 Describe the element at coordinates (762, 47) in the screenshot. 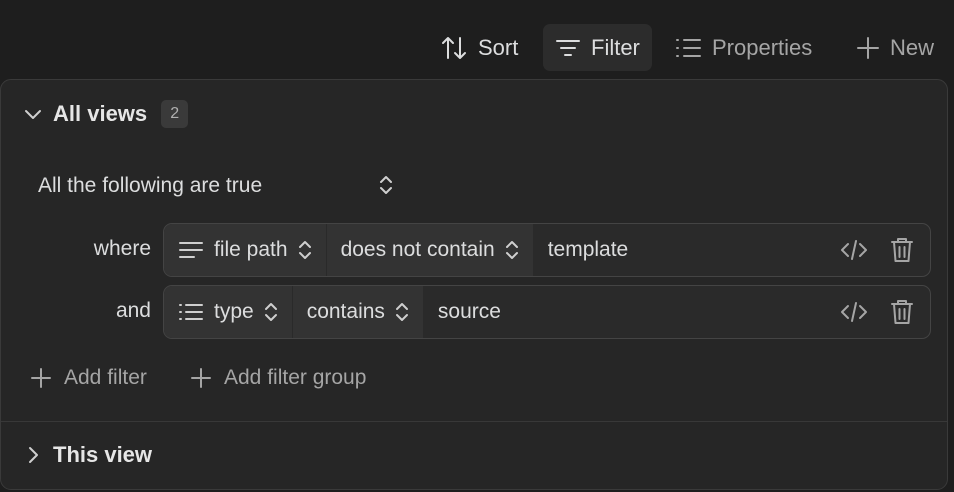

I see `properties-label: Properties` at that location.